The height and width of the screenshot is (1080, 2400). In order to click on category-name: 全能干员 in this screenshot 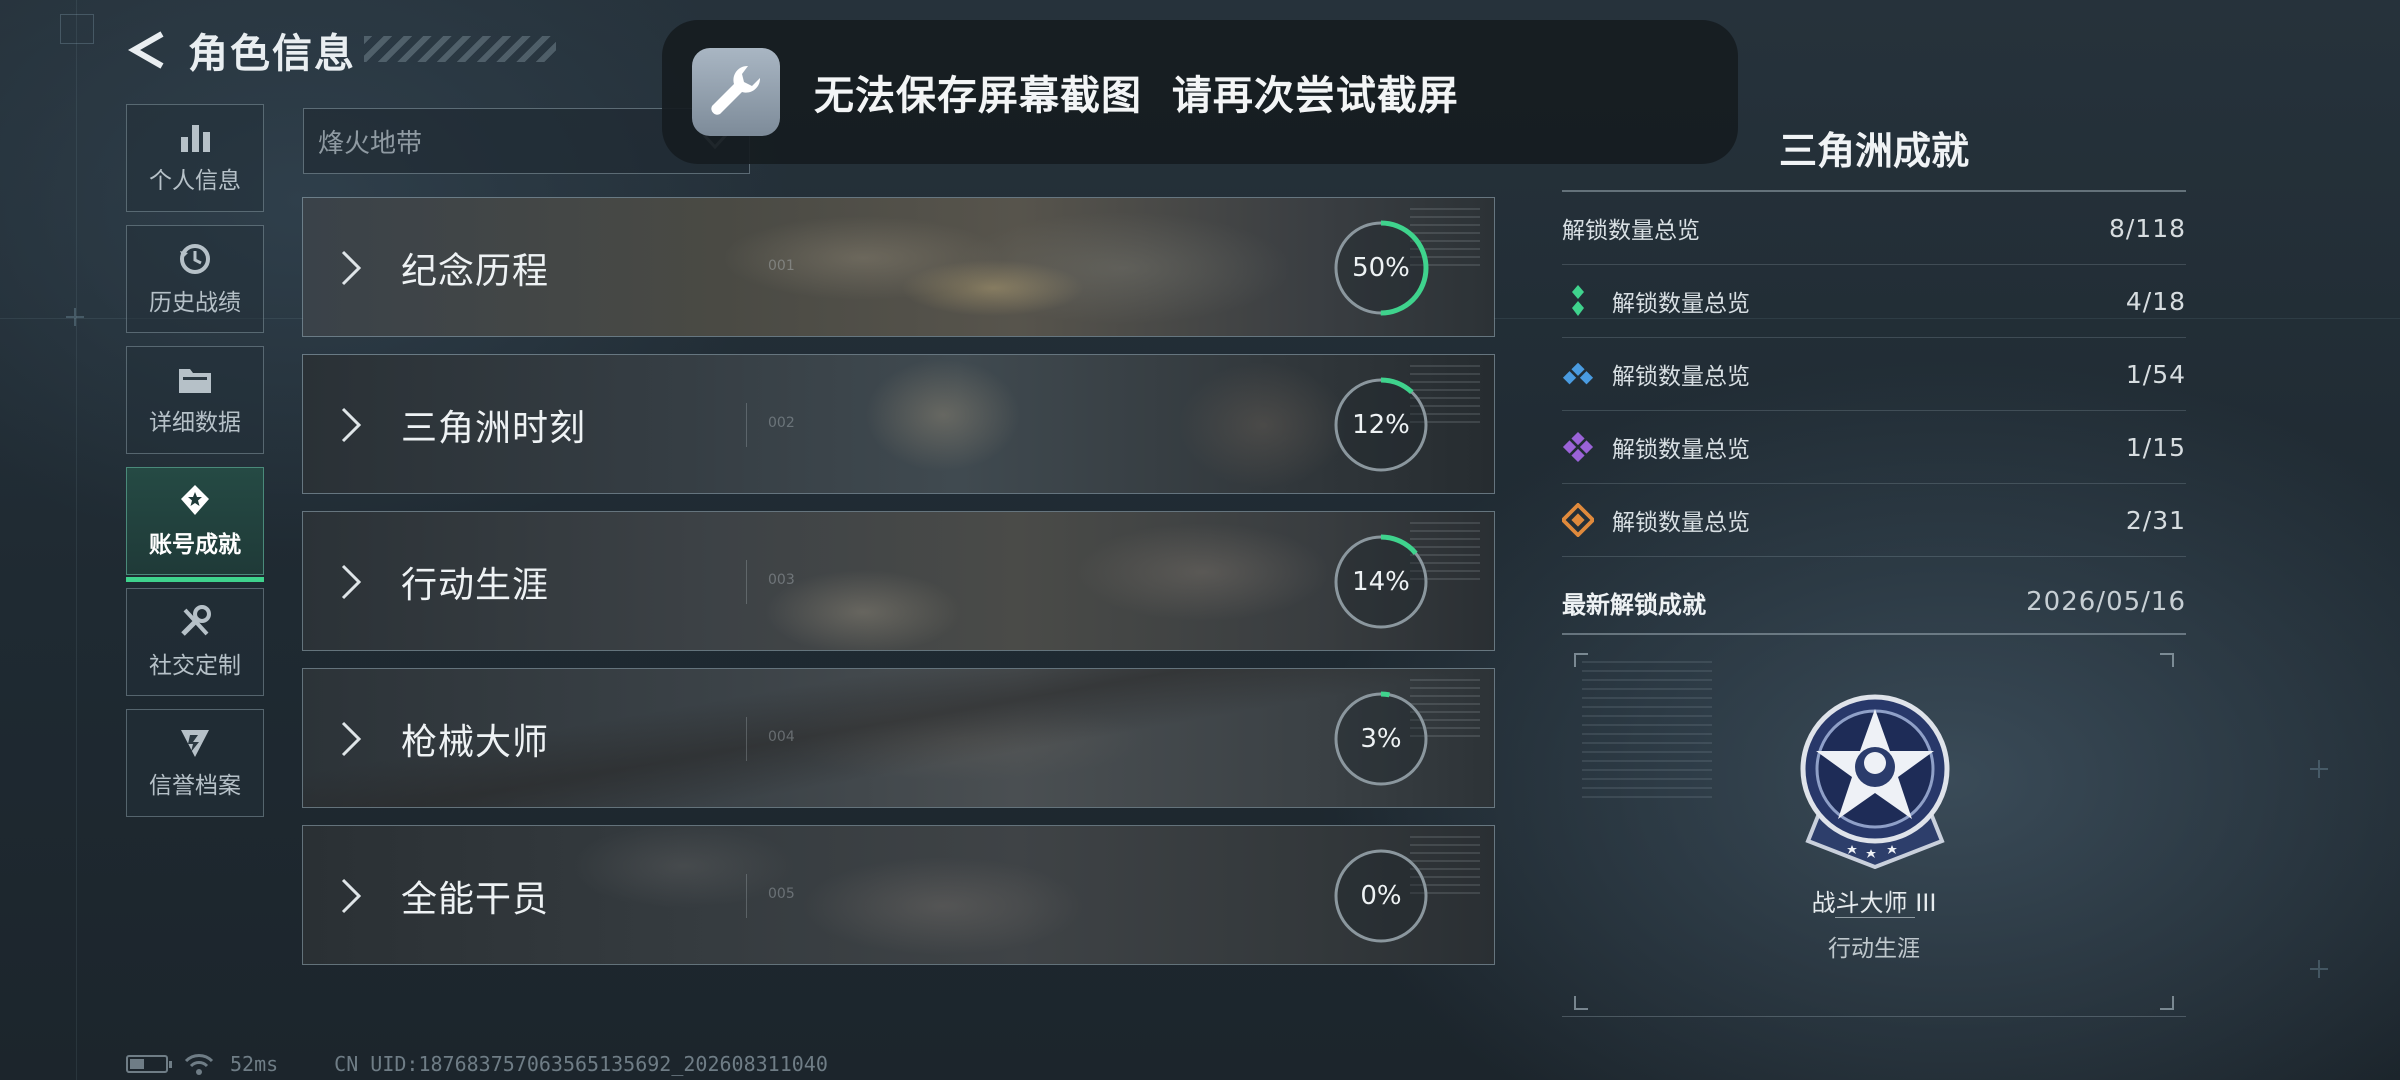, I will do `click(475, 899)`.